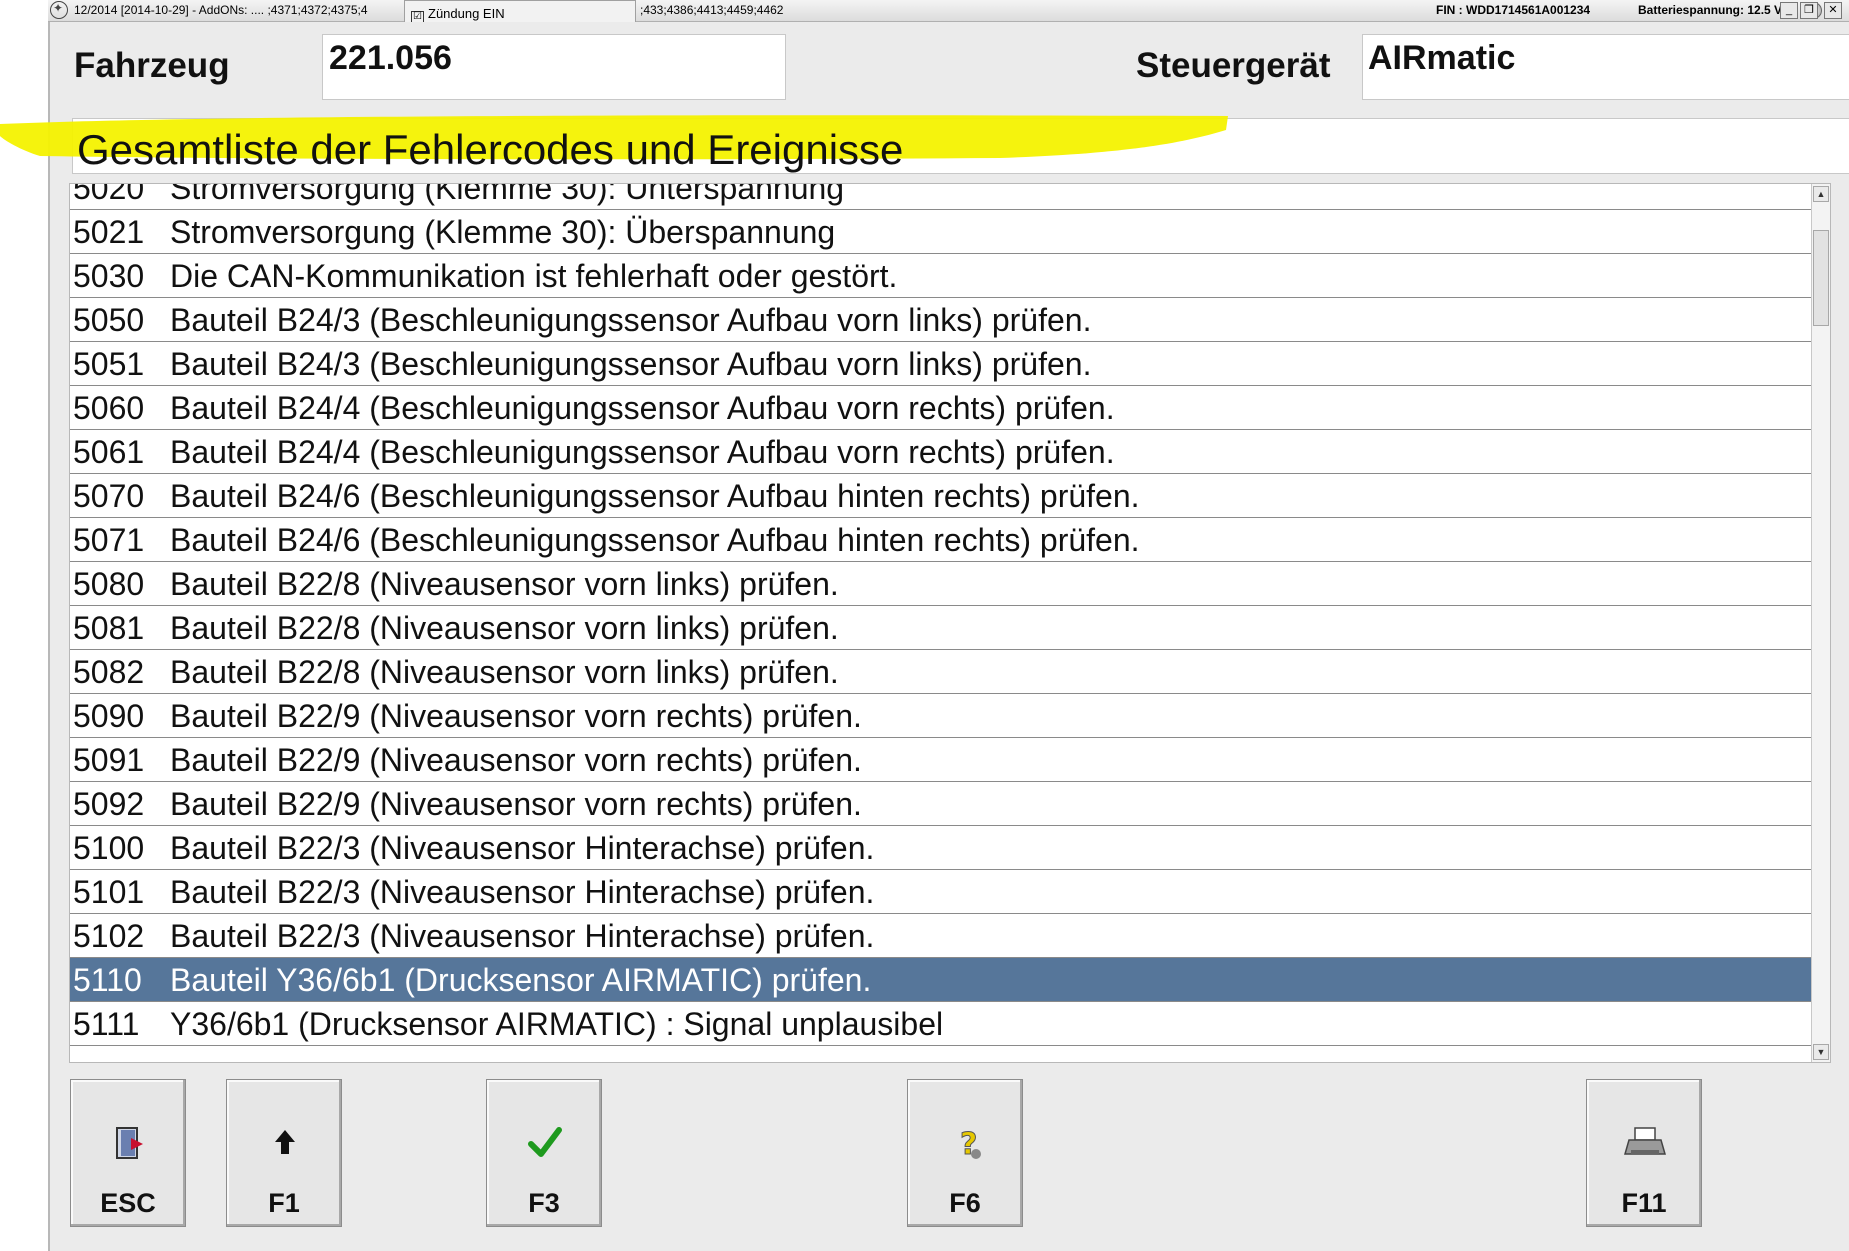 The image size is (1849, 1251). I want to click on fault-code: 5101, so click(109, 892).